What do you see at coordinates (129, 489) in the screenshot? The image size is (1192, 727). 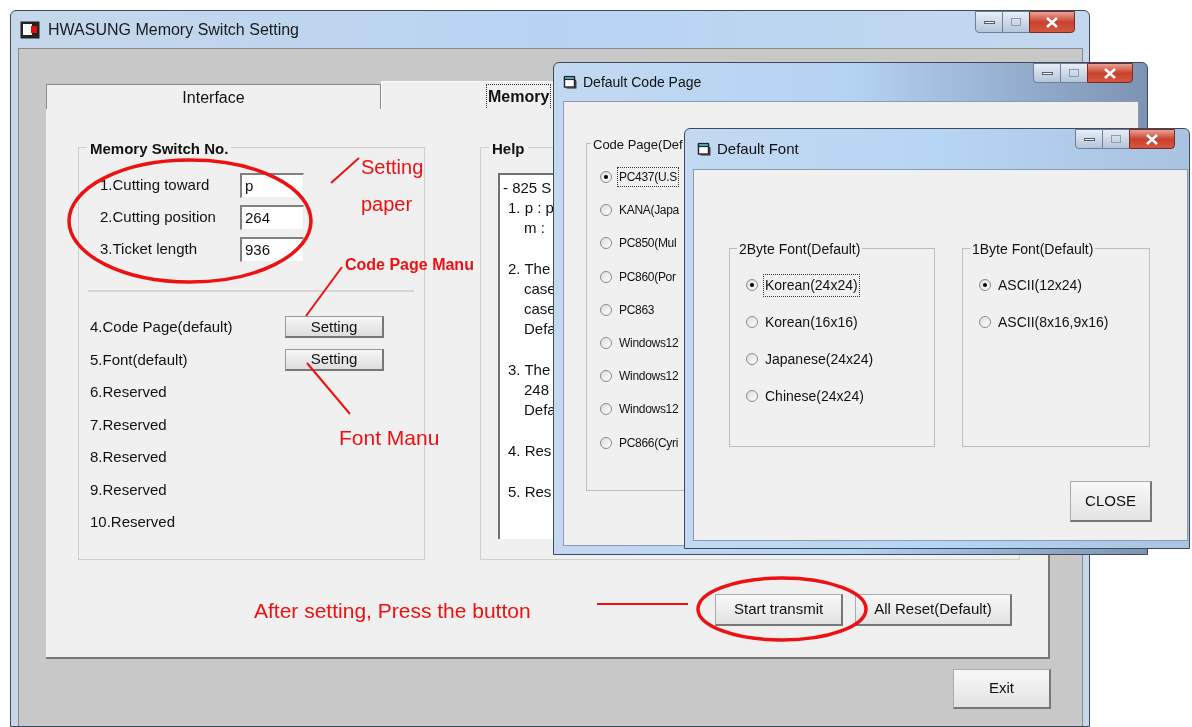 I see `switch-label: 9.Reserved` at bounding box center [129, 489].